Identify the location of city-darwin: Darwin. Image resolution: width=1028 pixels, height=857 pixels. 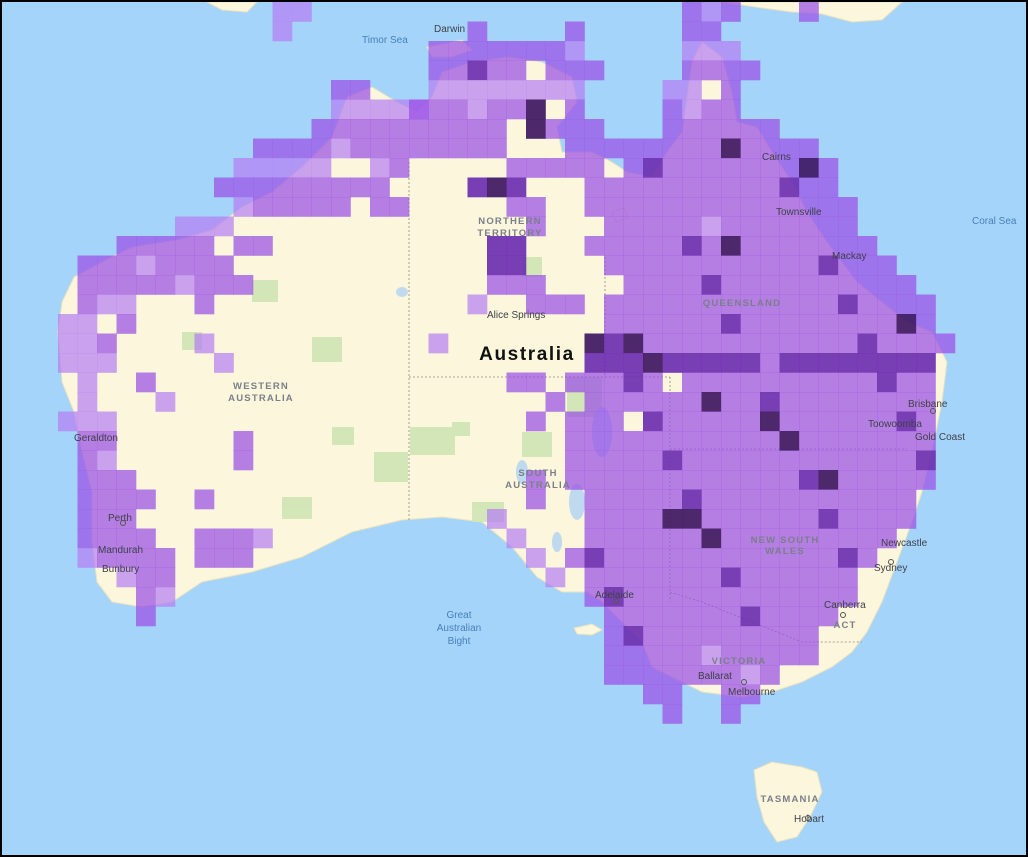
(449, 29).